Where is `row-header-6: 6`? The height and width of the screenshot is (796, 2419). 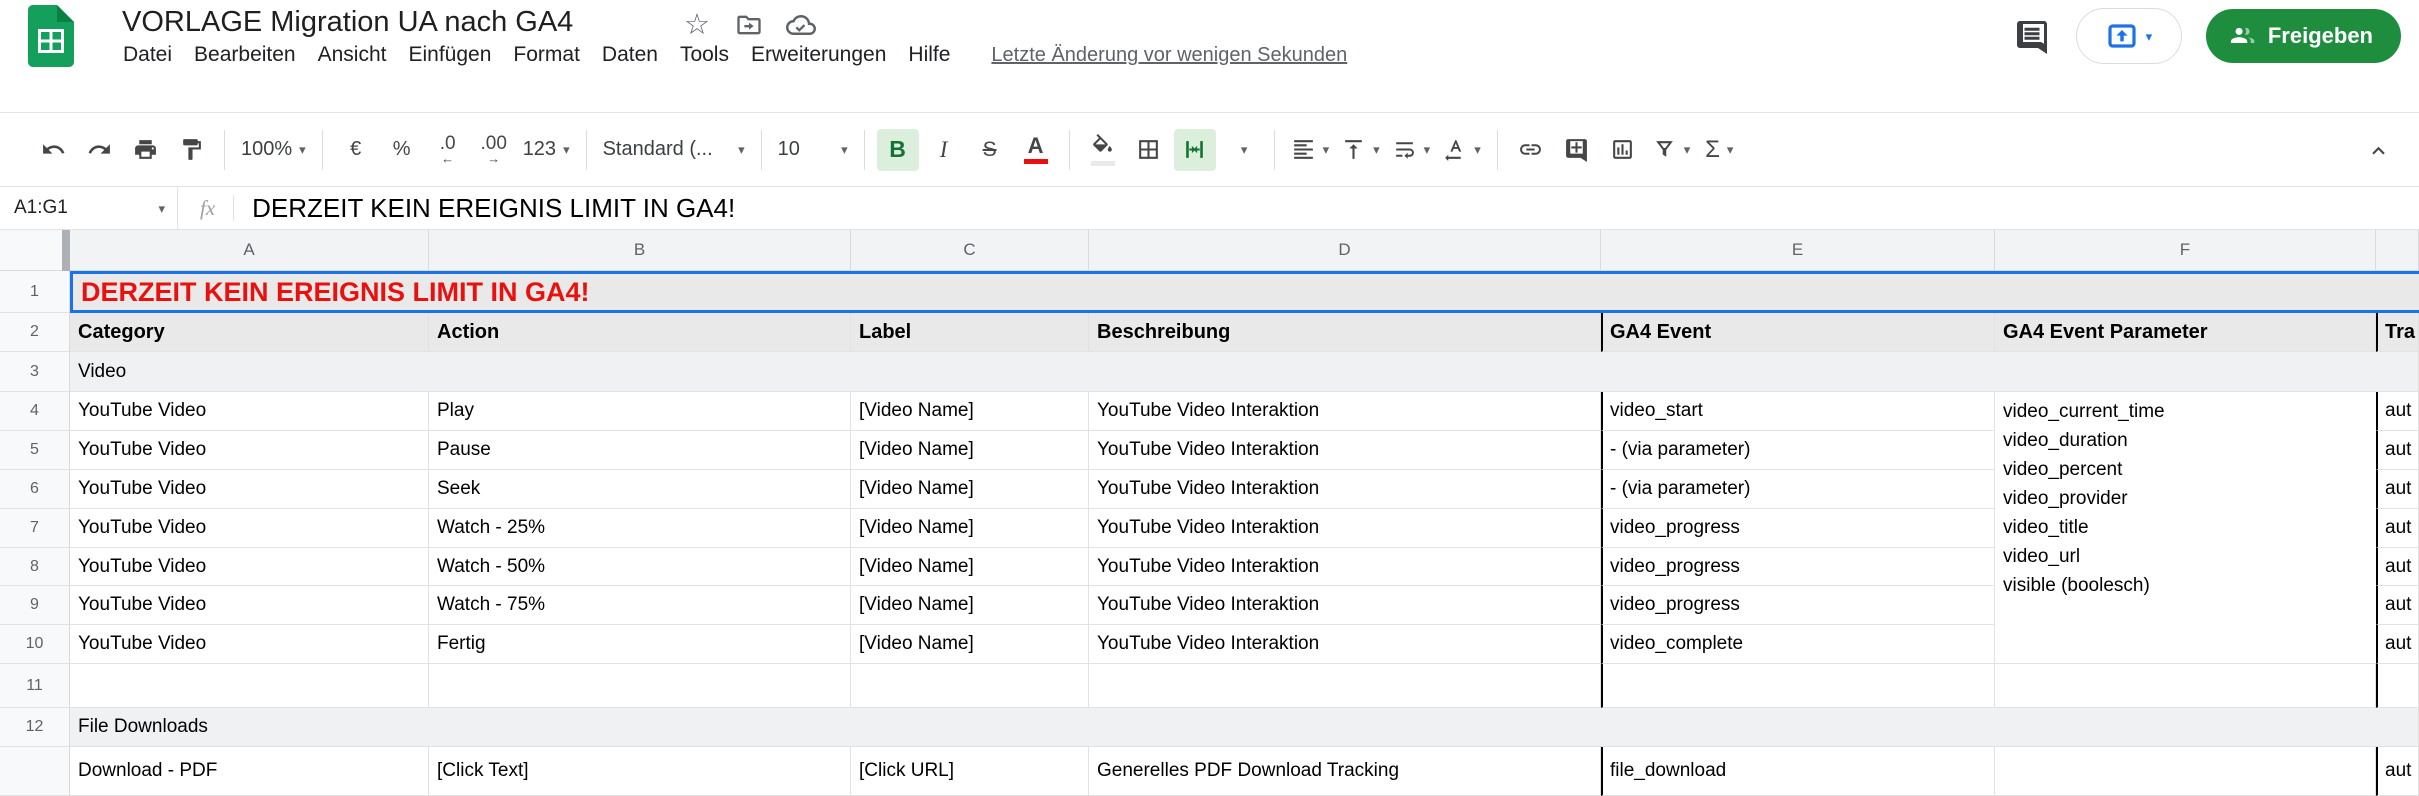
row-header-6: 6 is located at coordinates (35, 489).